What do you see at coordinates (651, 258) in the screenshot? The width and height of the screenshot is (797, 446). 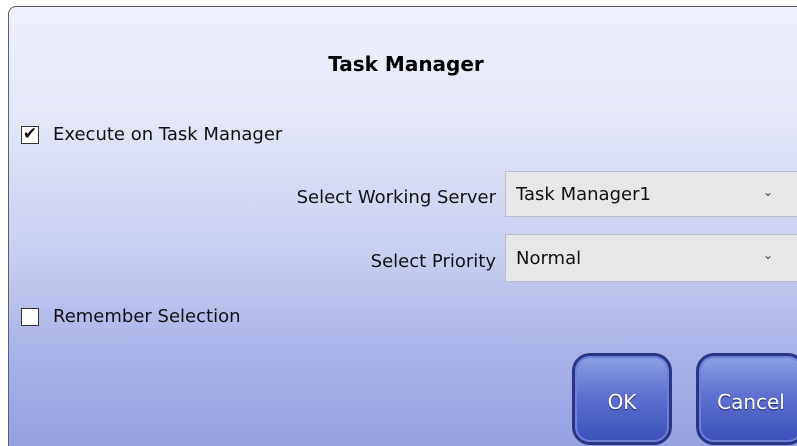 I see `priority-select: Normal ⌄` at bounding box center [651, 258].